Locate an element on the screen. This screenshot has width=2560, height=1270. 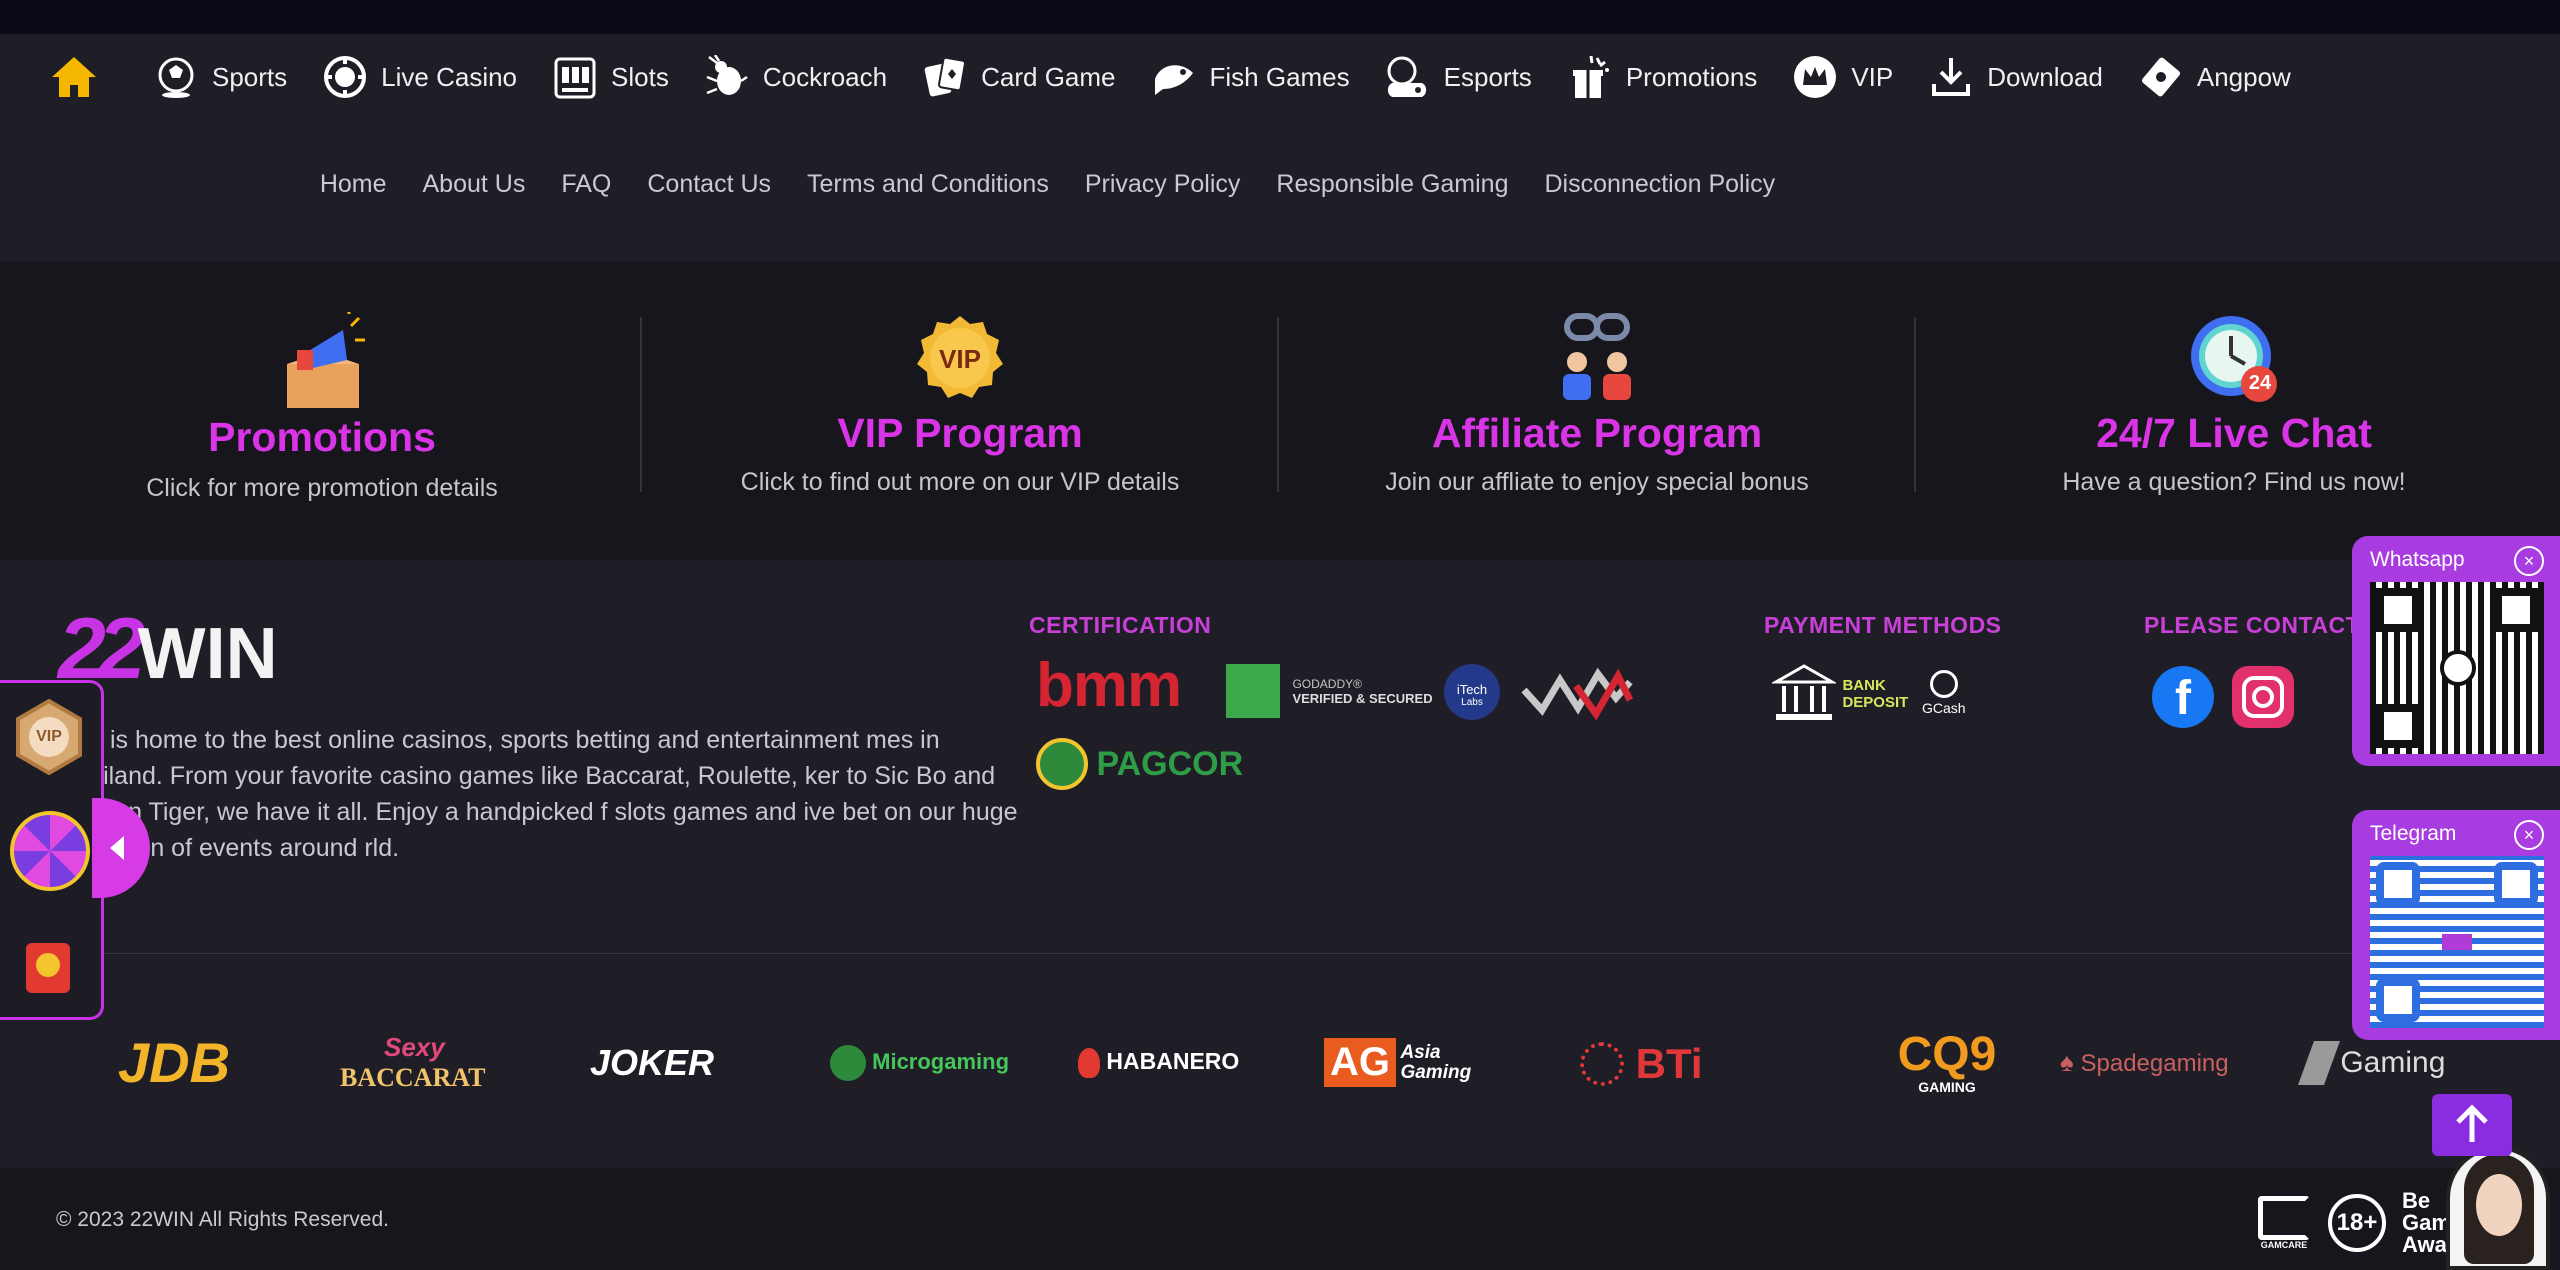
pagcor-text: PAGCOR is located at coordinates (1170, 763).